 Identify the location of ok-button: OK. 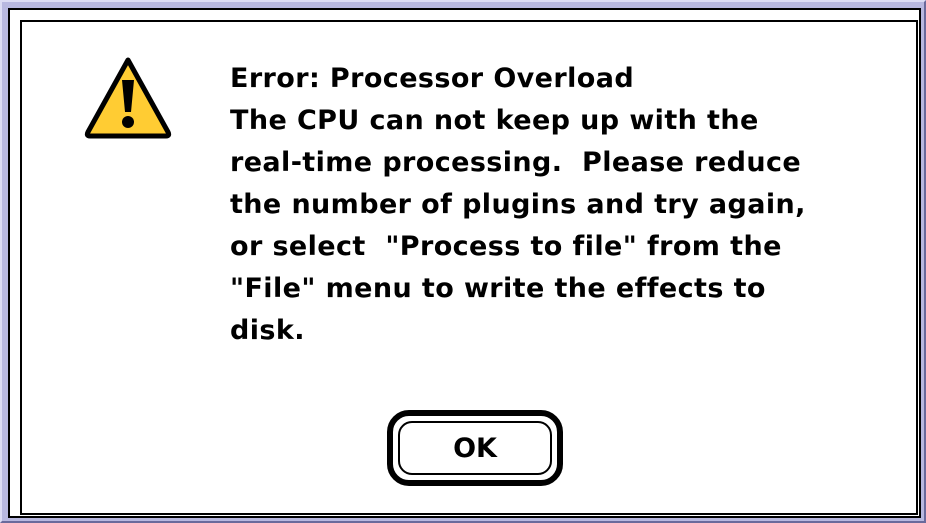
(475, 448).